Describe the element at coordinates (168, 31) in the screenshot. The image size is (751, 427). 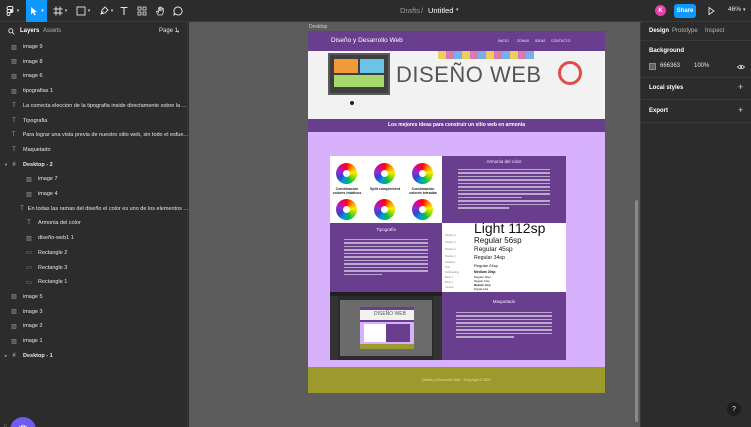
I see `page-selector: Page 1` at that location.